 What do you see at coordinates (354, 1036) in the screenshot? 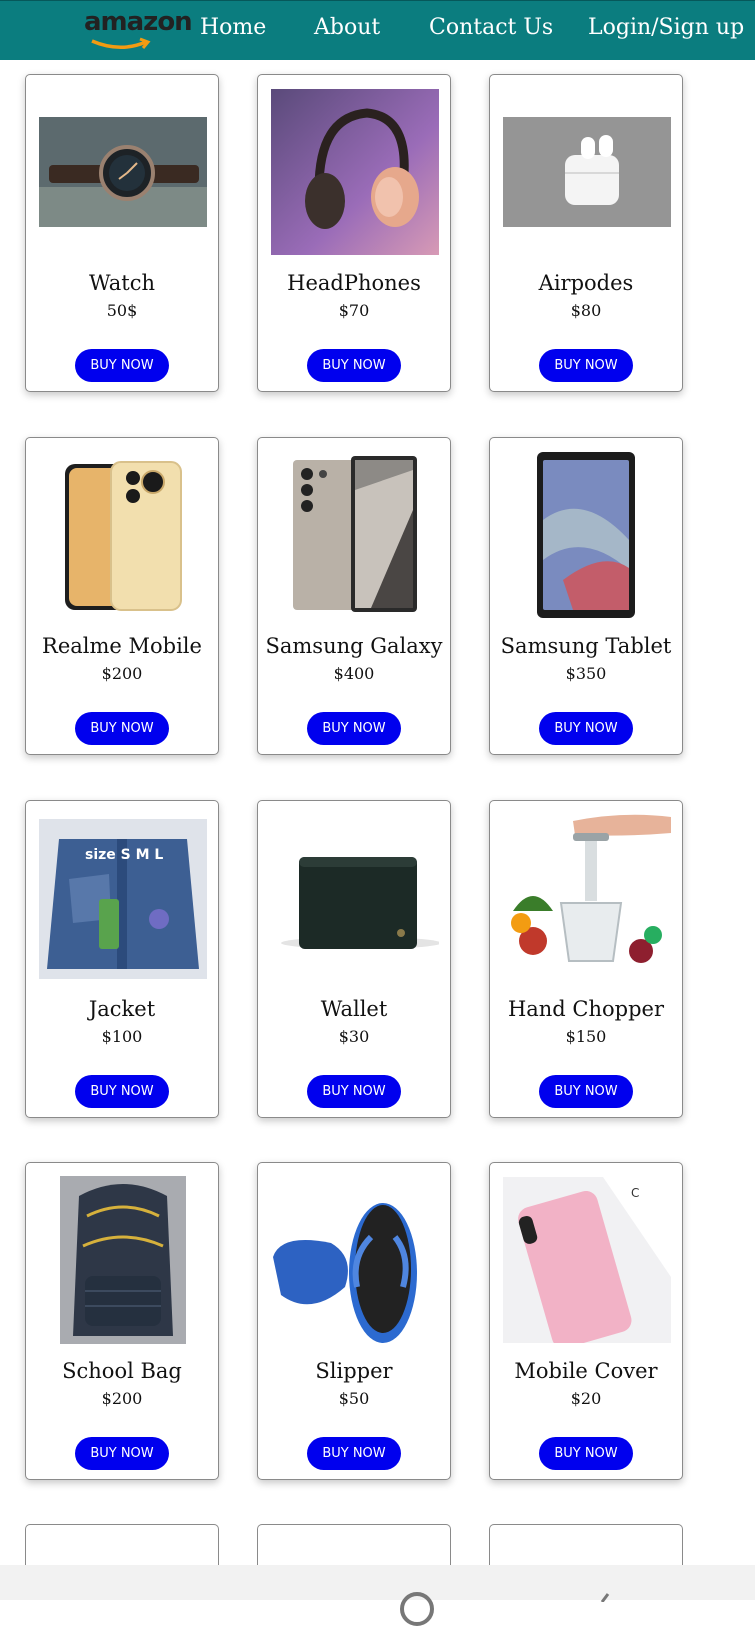
I see `product-price: $30` at bounding box center [354, 1036].